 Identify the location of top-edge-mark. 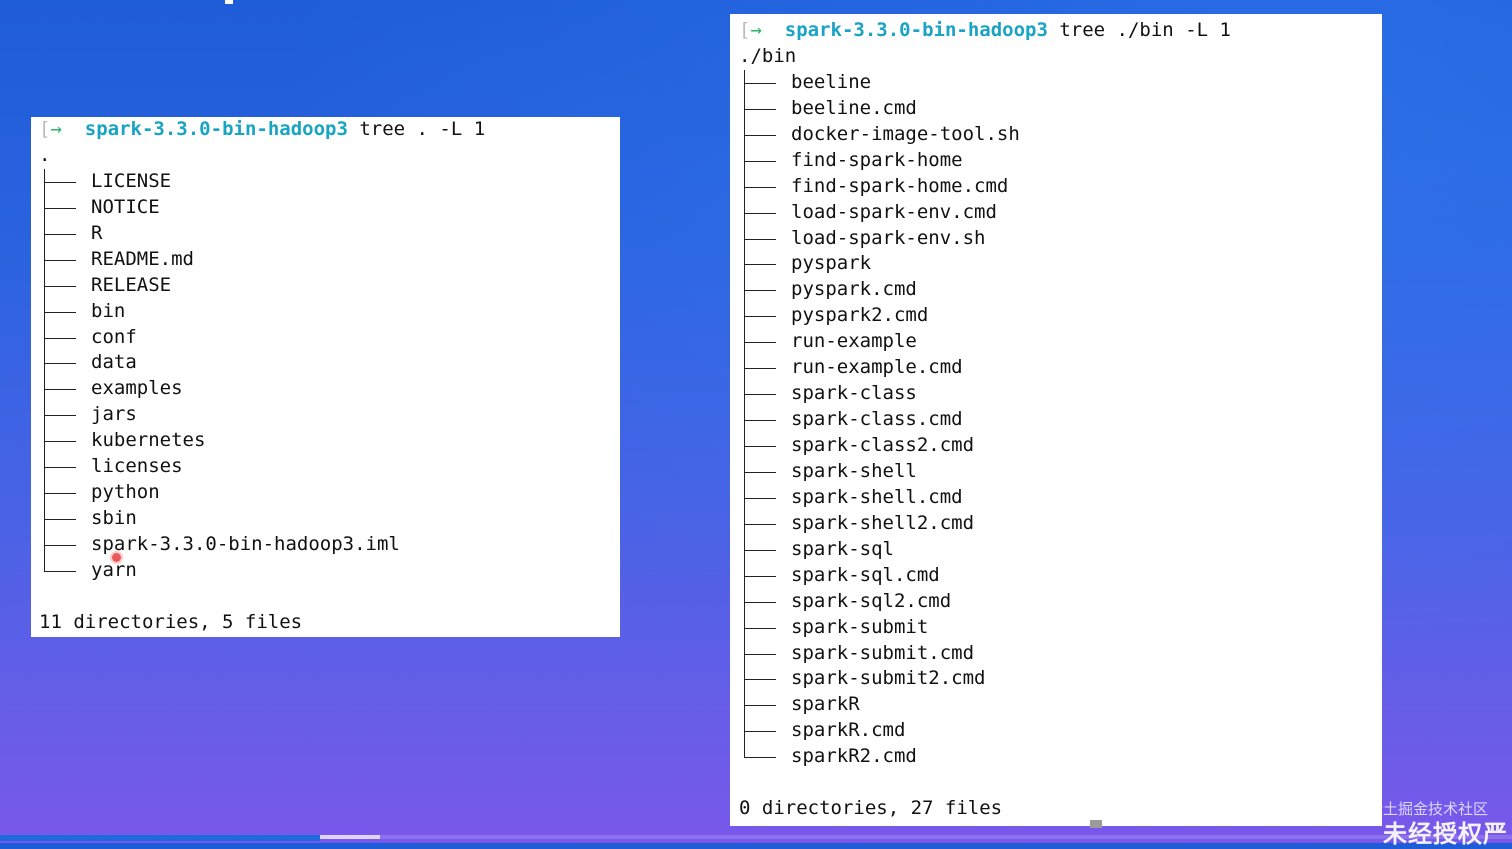
(229, 2).